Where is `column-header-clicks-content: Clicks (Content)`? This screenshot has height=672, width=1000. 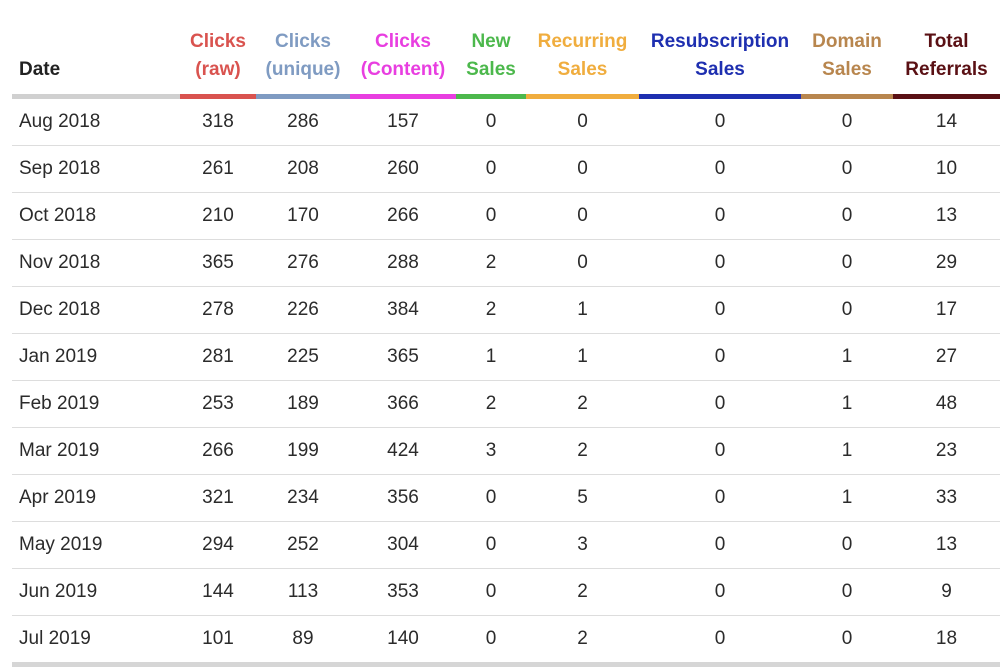 column-header-clicks-content: Clicks (Content) is located at coordinates (403, 62).